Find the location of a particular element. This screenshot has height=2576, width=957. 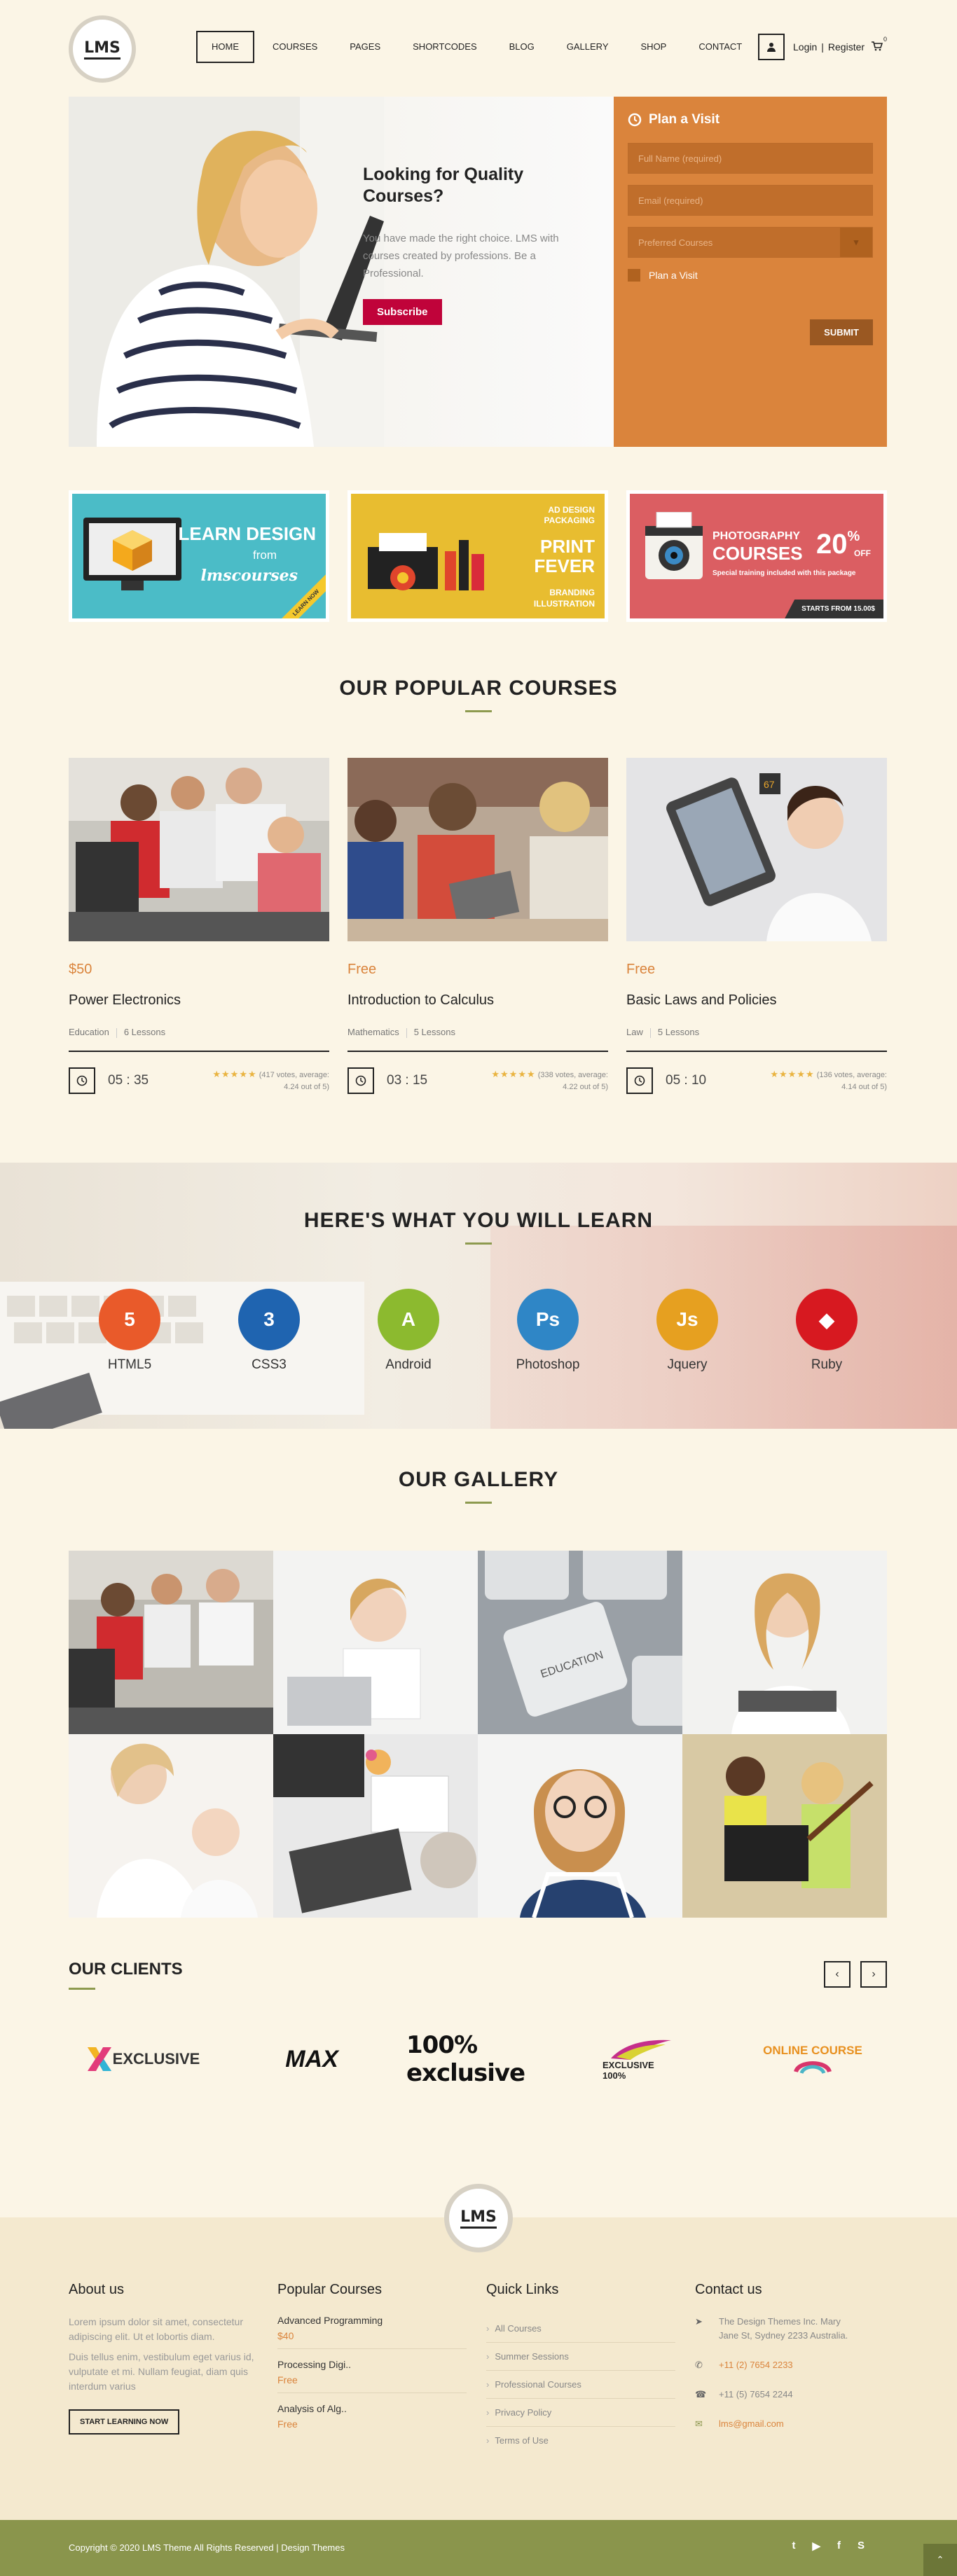

nav-courses: COURSES is located at coordinates (295, 47).